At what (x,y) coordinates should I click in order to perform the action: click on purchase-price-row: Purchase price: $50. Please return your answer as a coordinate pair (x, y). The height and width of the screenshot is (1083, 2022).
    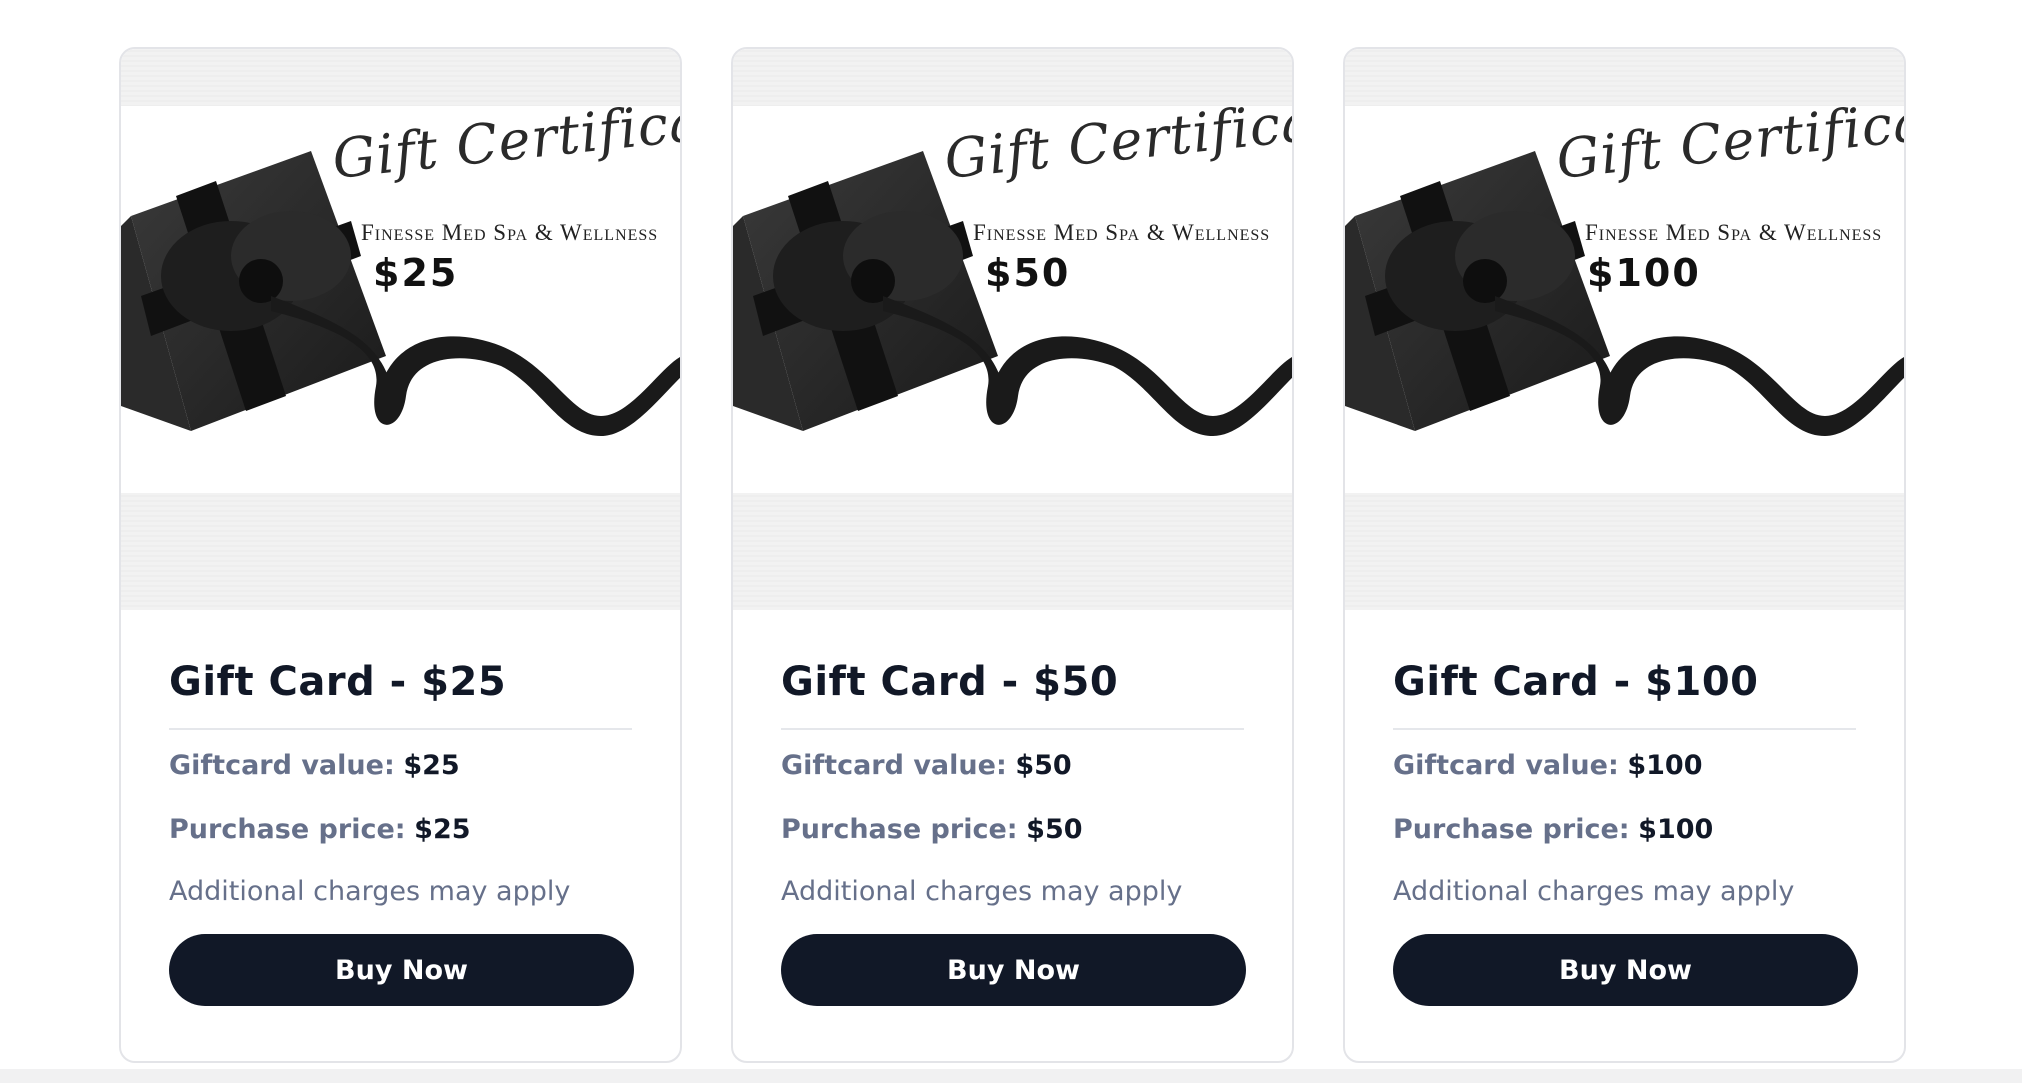
    Looking at the image, I should click on (1012, 830).